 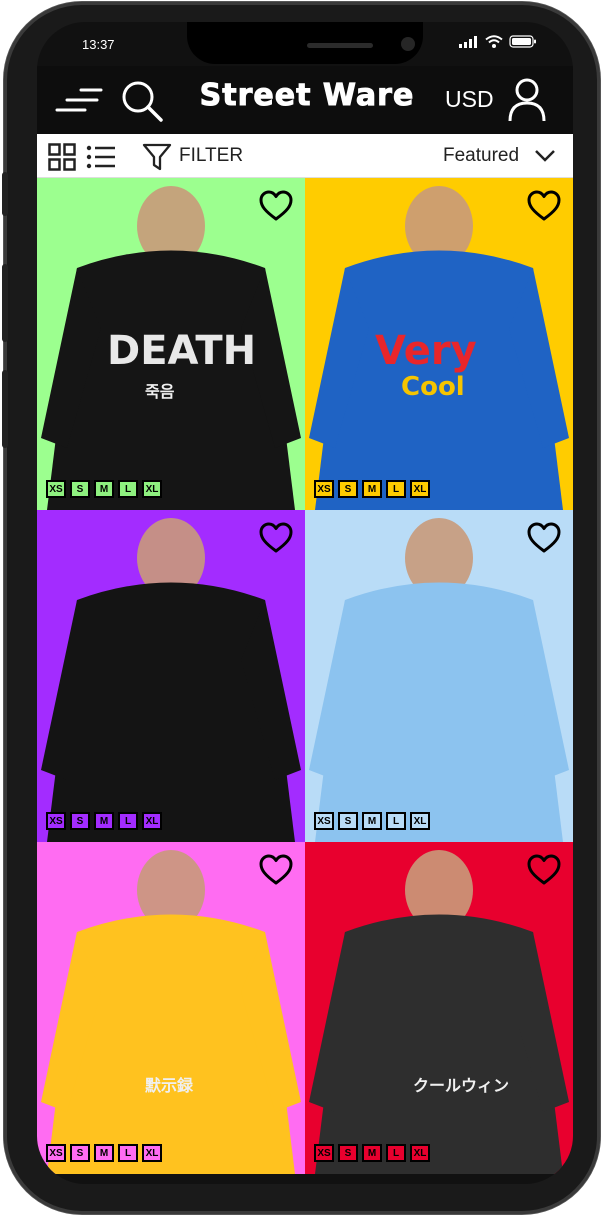 What do you see at coordinates (5, 409) in the screenshot?
I see `volume-down-button` at bounding box center [5, 409].